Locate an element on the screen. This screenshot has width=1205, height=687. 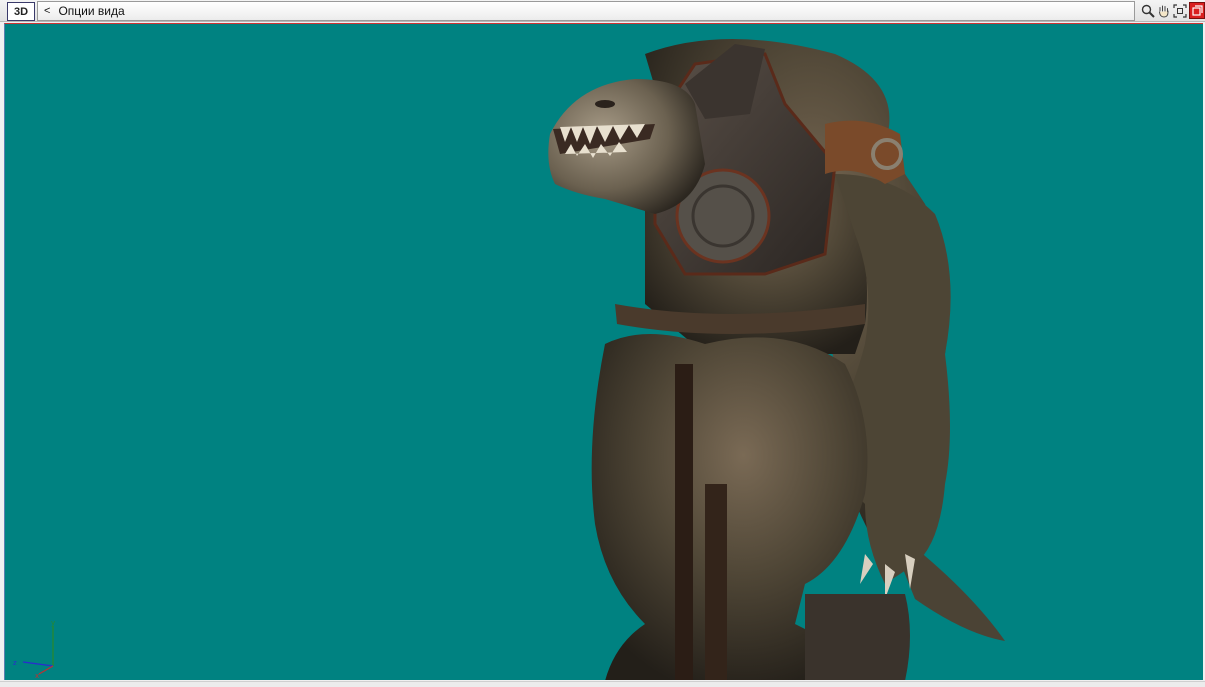
restore-icon is located at coordinates (1197, 10).